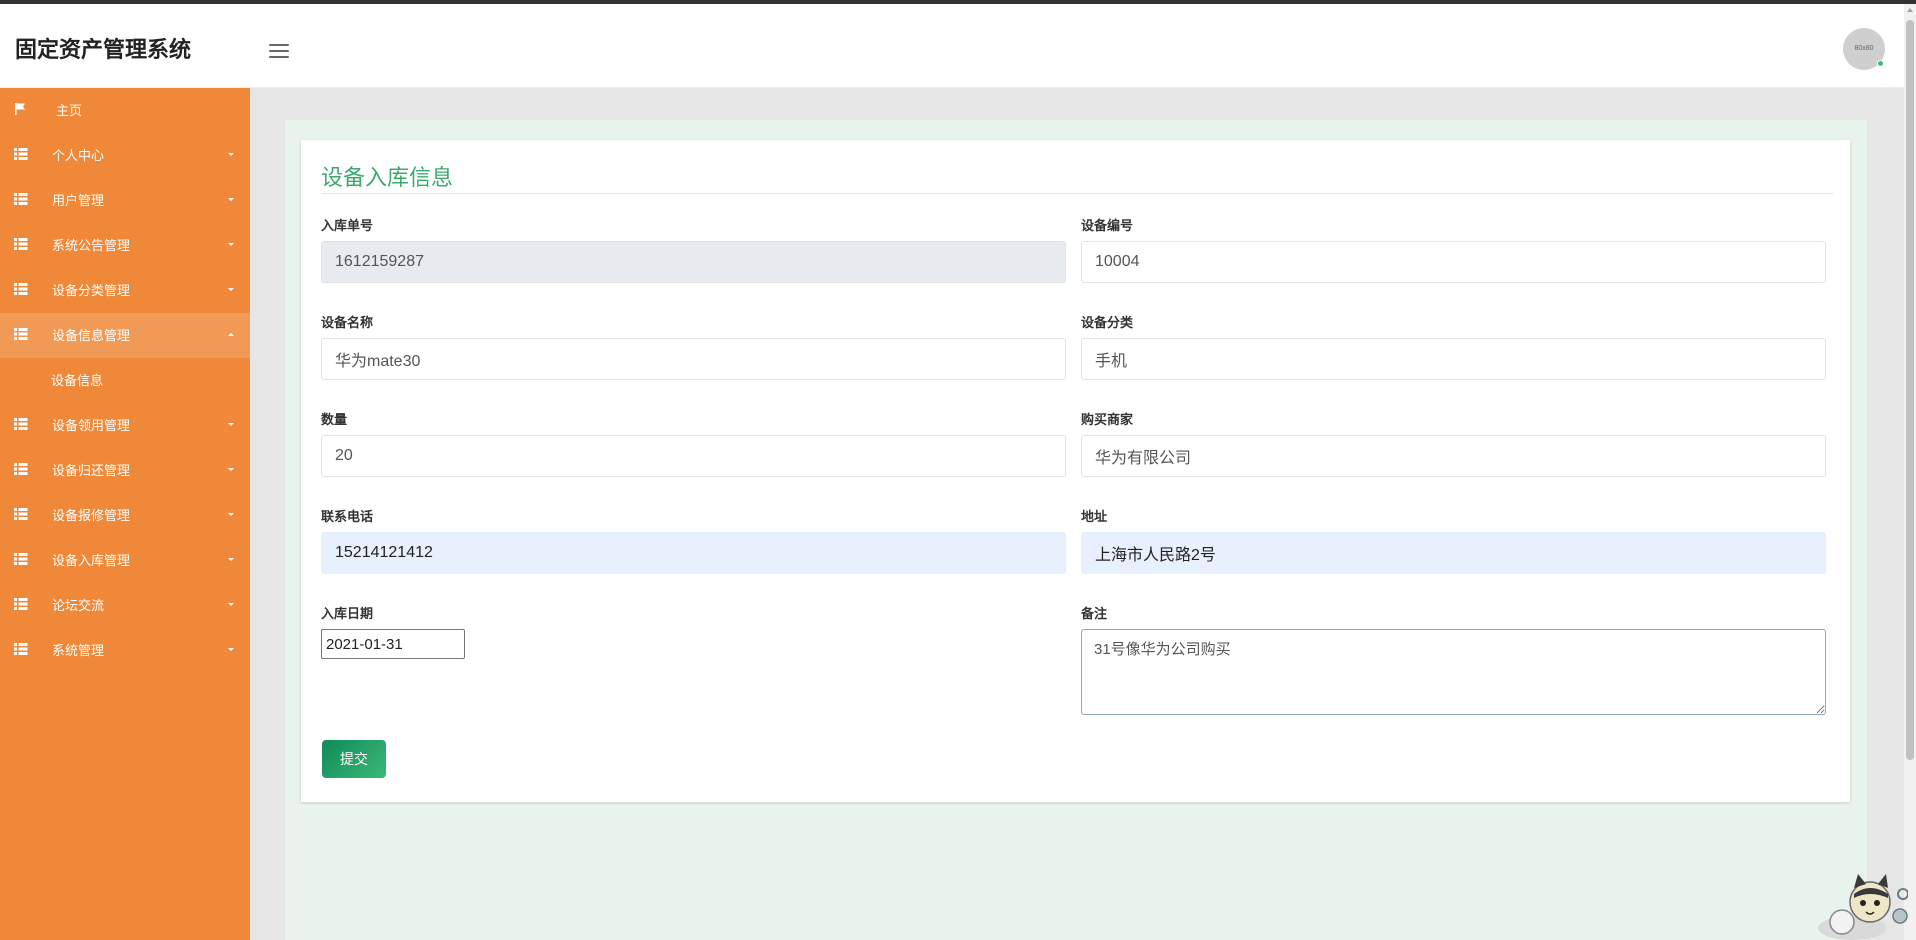 Image resolution: width=1916 pixels, height=940 pixels. What do you see at coordinates (91, 470) in the screenshot?
I see `sidebar-item-label: 设备归还管理` at bounding box center [91, 470].